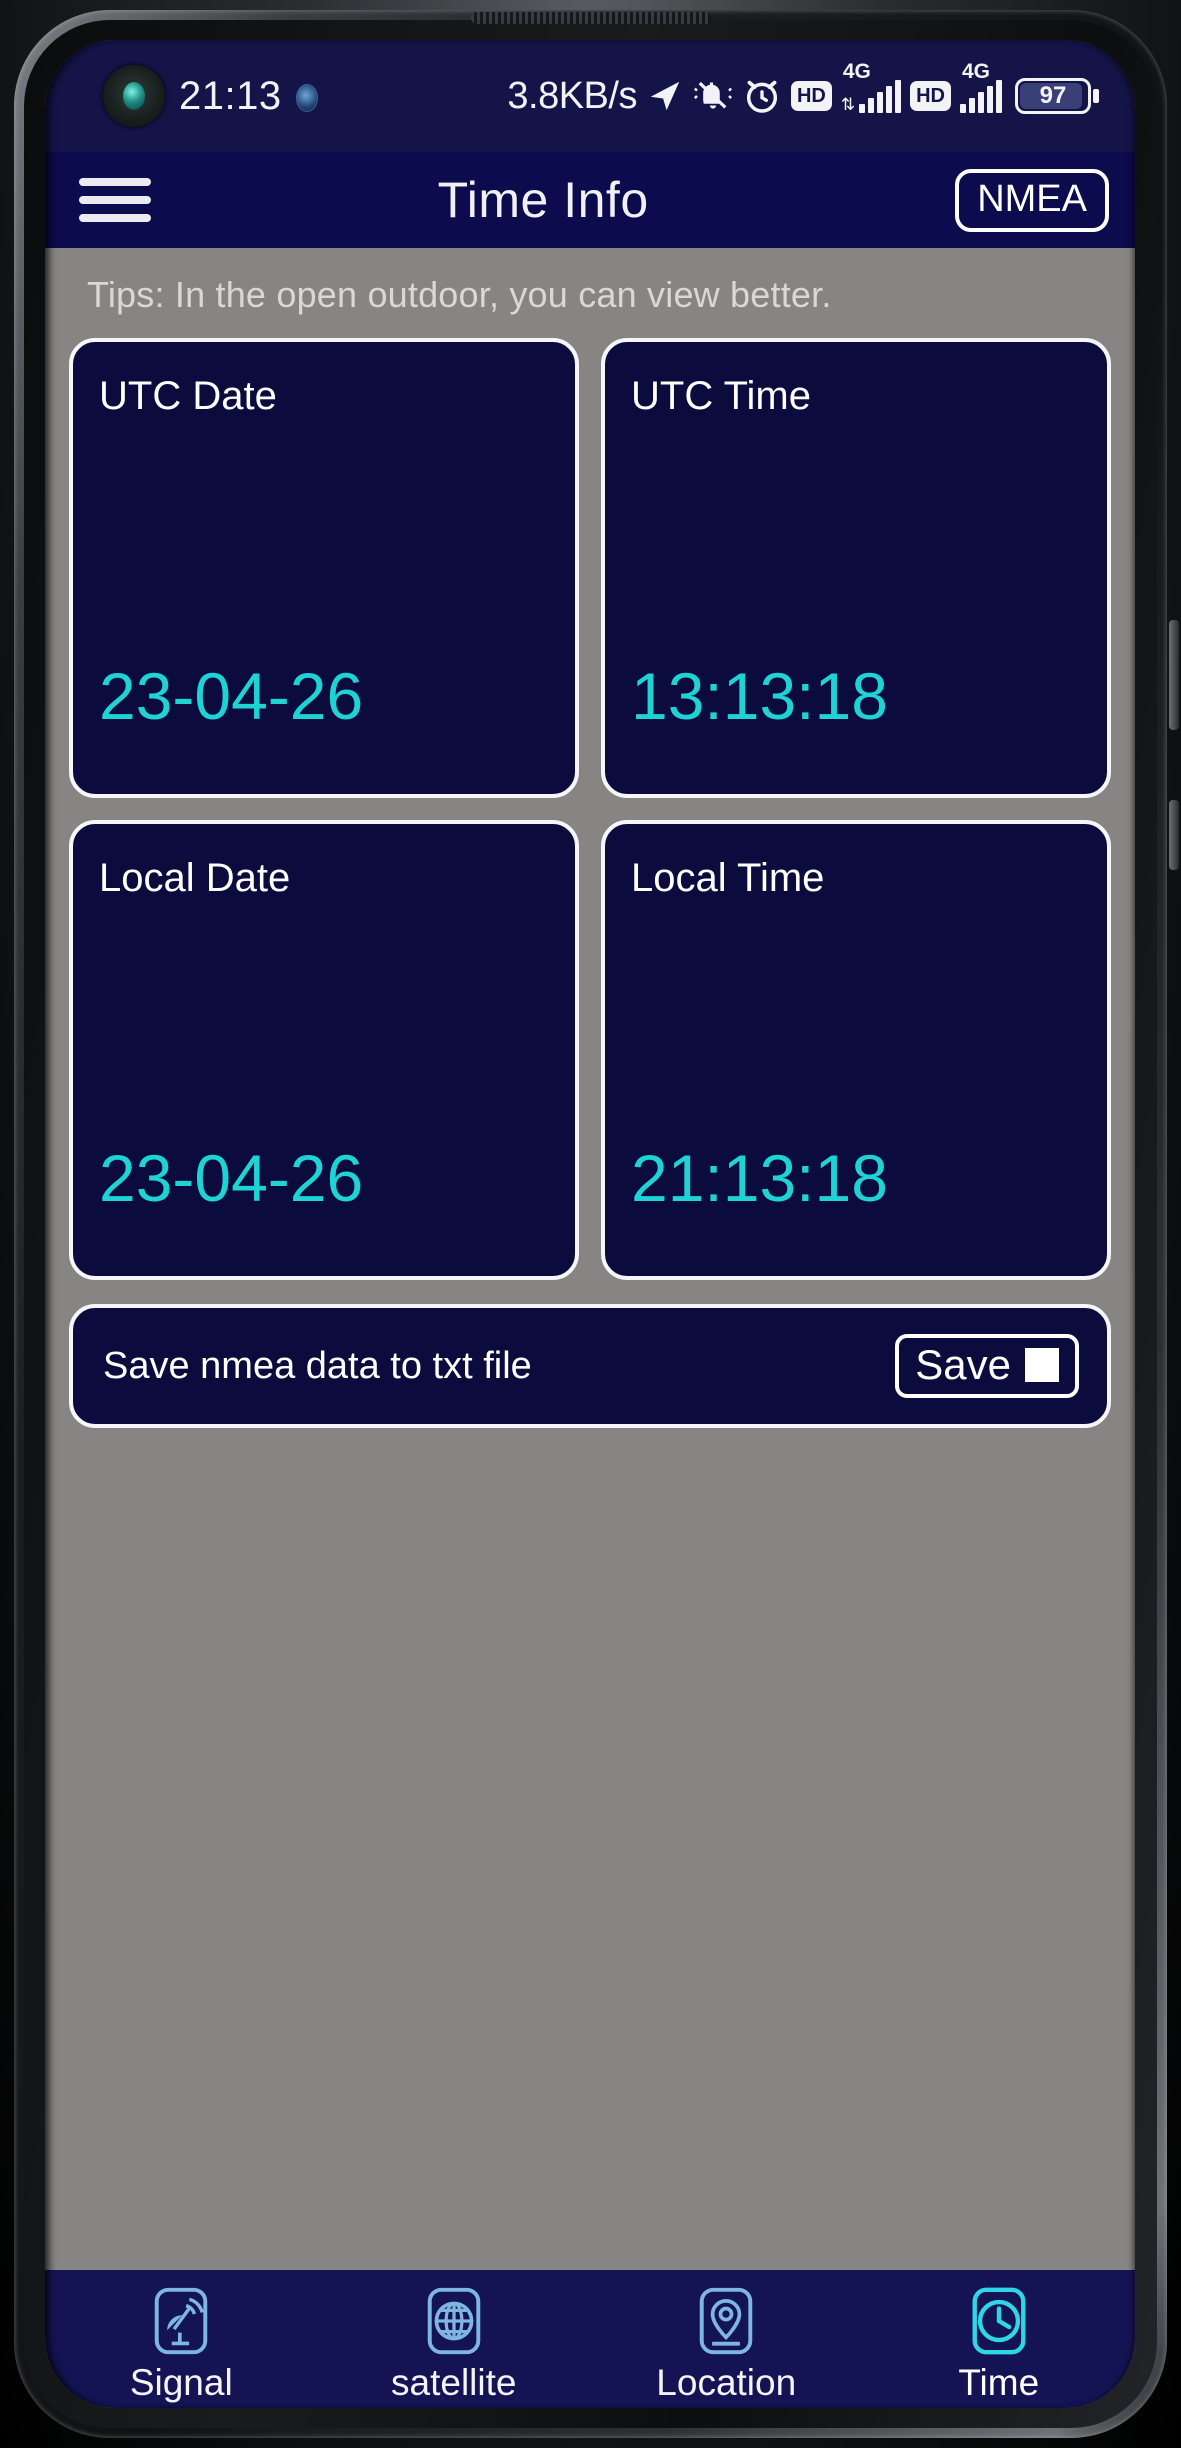 The height and width of the screenshot is (2448, 1181). I want to click on satellite-dish-icon, so click(181, 2321).